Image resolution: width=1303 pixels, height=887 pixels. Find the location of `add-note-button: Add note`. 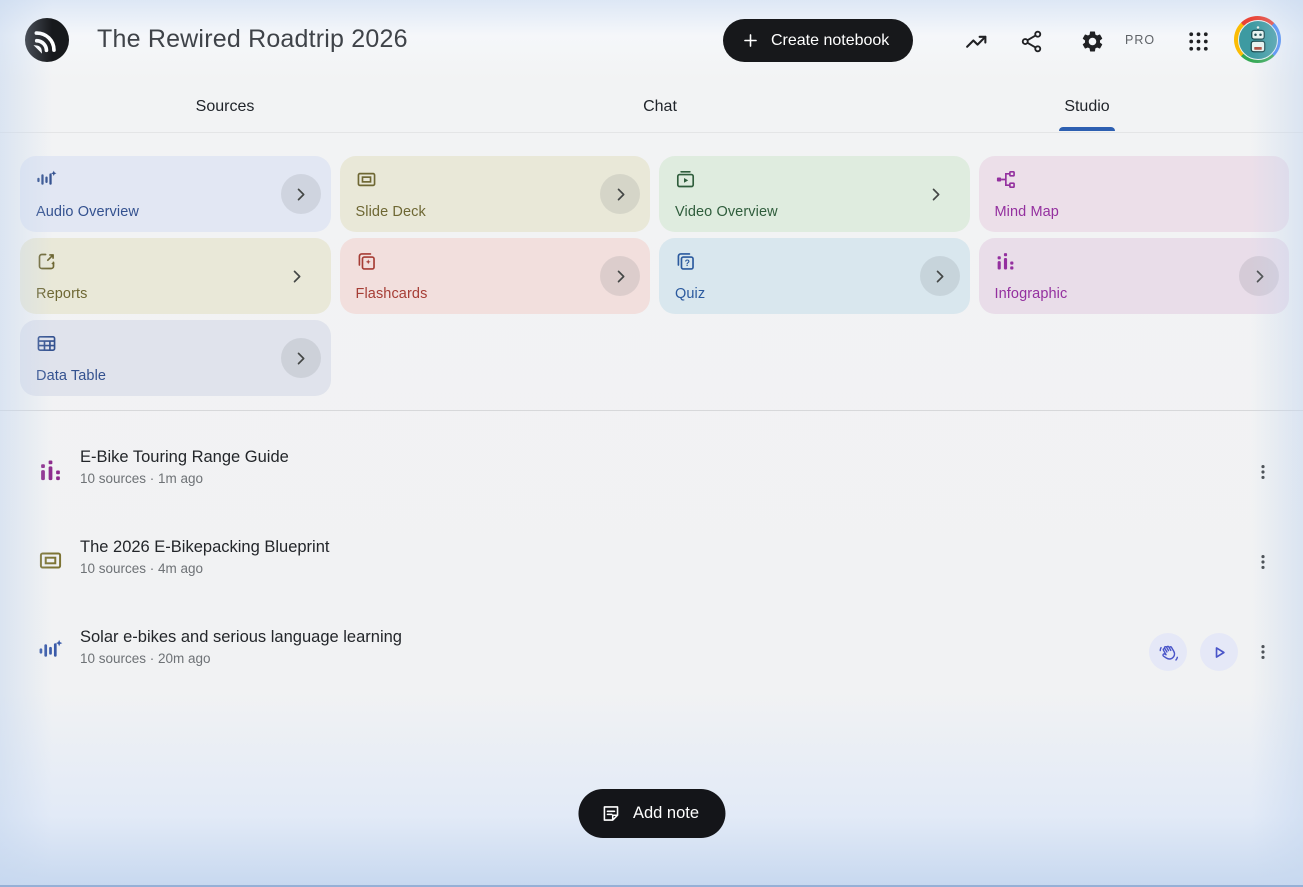

add-note-button: Add note is located at coordinates (651, 813).